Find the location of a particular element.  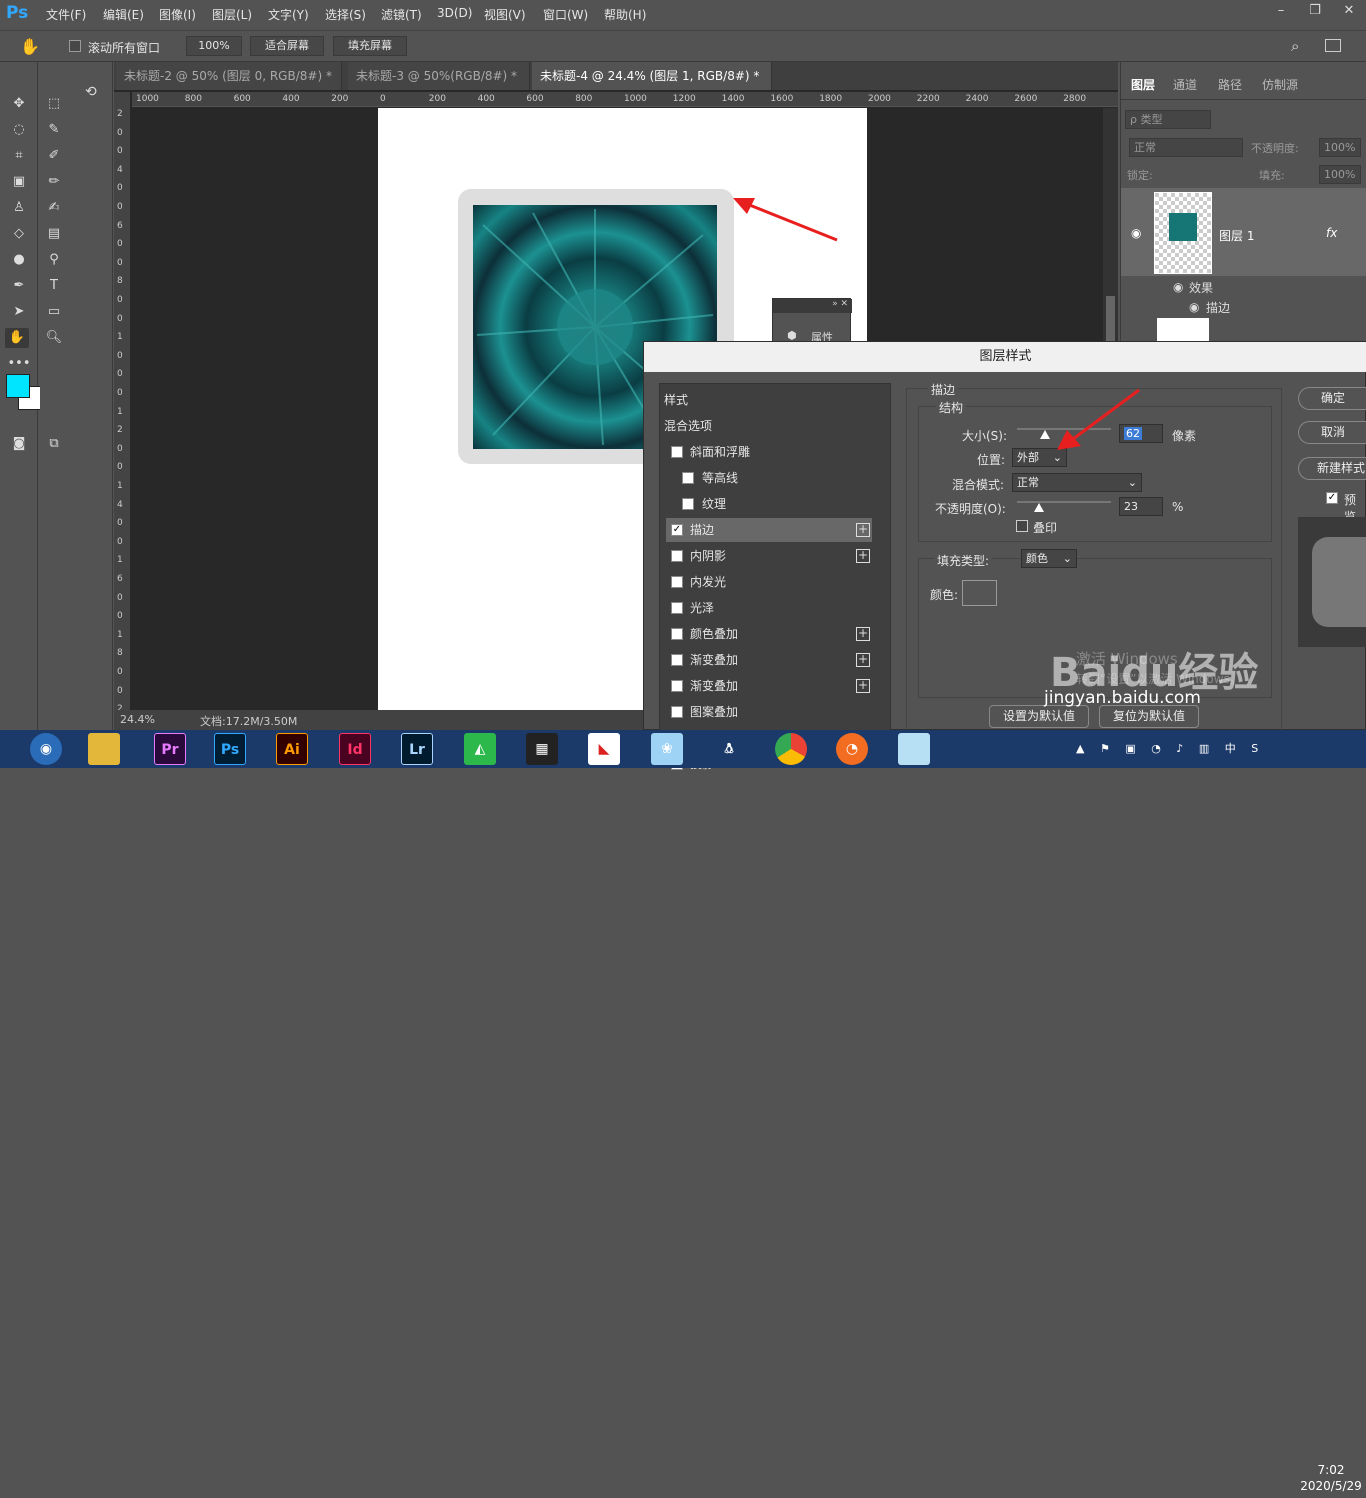

layer-name: 图层 1 is located at coordinates (1236, 235).